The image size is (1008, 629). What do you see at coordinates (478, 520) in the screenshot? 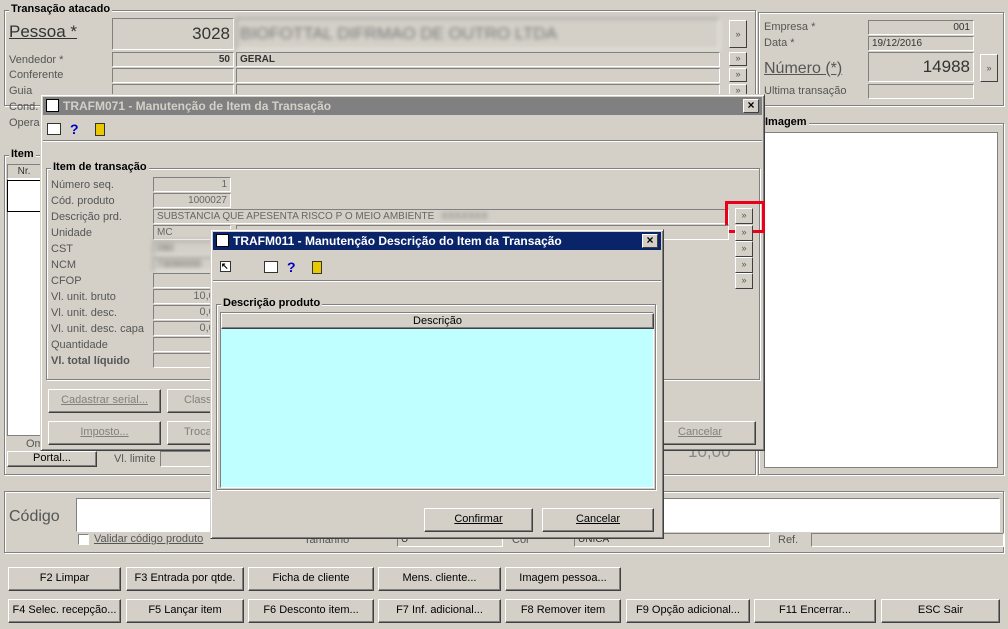
I see `confirmar-button: Confirmar` at bounding box center [478, 520].